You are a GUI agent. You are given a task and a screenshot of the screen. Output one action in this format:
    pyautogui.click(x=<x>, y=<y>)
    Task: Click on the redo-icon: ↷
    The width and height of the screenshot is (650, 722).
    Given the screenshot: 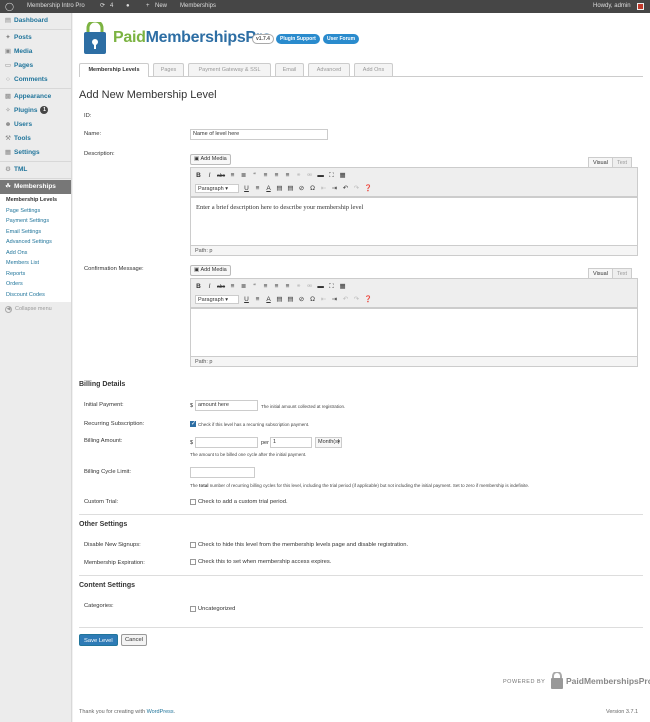 What is the action you would take?
    pyautogui.click(x=356, y=300)
    